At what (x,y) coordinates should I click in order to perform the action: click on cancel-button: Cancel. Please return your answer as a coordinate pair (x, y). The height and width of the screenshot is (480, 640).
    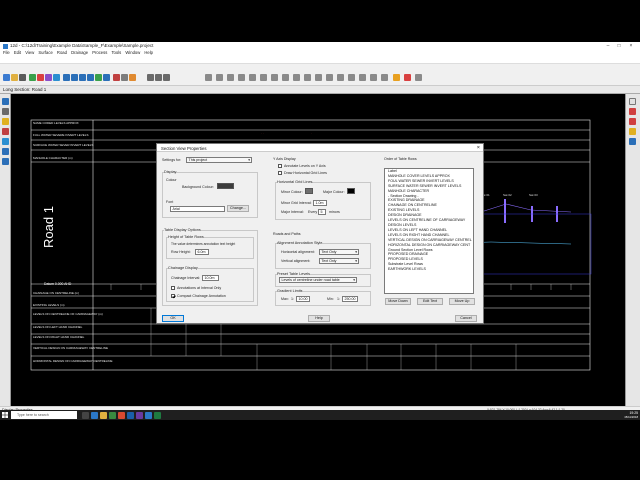
    Looking at the image, I should click on (466, 318).